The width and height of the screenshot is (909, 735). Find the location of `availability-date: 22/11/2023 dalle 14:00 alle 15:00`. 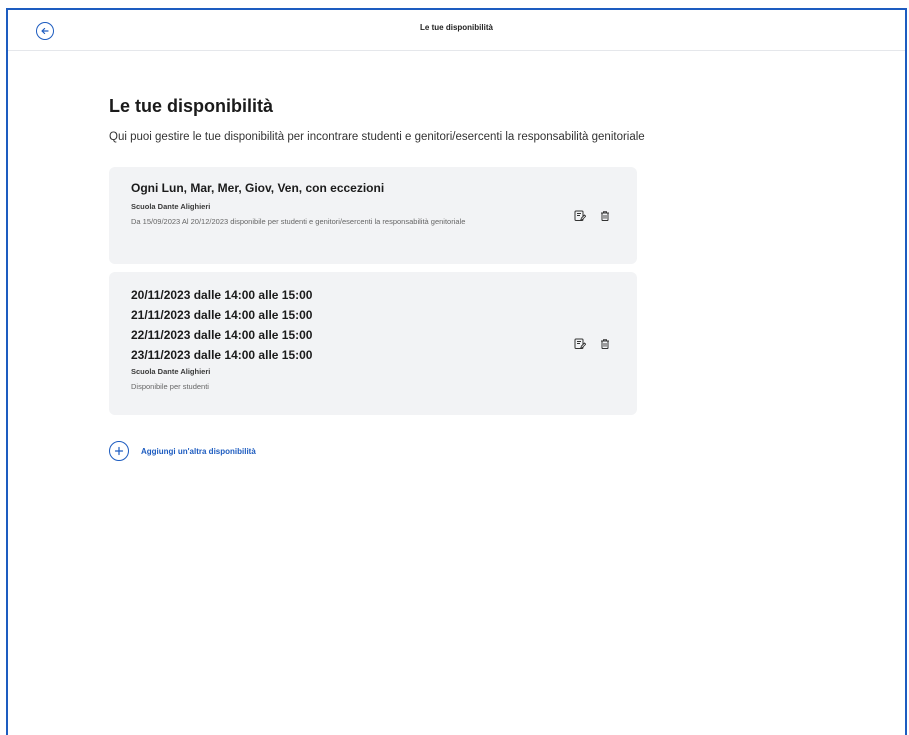

availability-date: 22/11/2023 dalle 14:00 alle 15:00 is located at coordinates (222, 335).